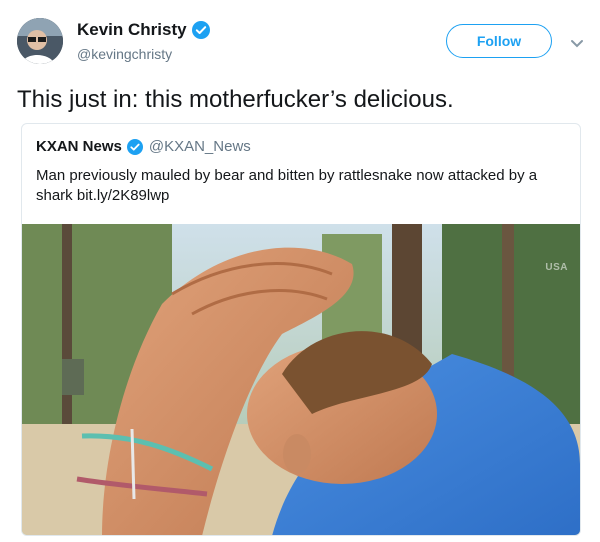 This screenshot has height=542, width=600. What do you see at coordinates (300, 40) in the screenshot?
I see `tweet-header: Kevin Christy @kevingchristy Follow` at bounding box center [300, 40].